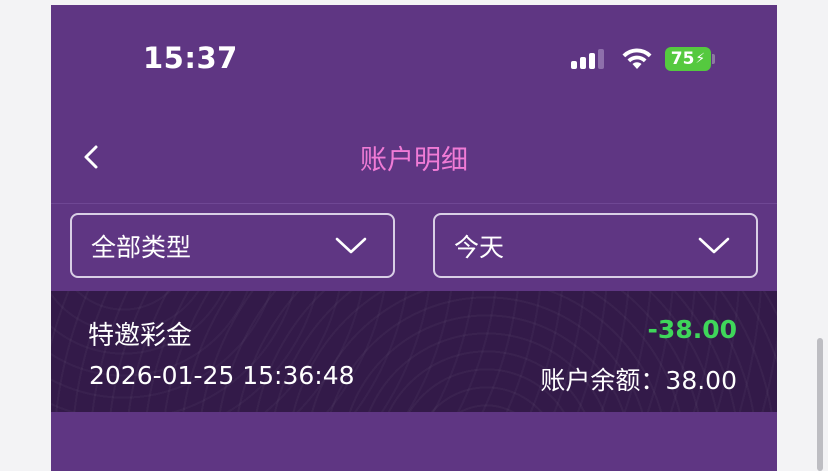 The height and width of the screenshot is (471, 828). I want to click on page-title: 账户明细, so click(414, 160).